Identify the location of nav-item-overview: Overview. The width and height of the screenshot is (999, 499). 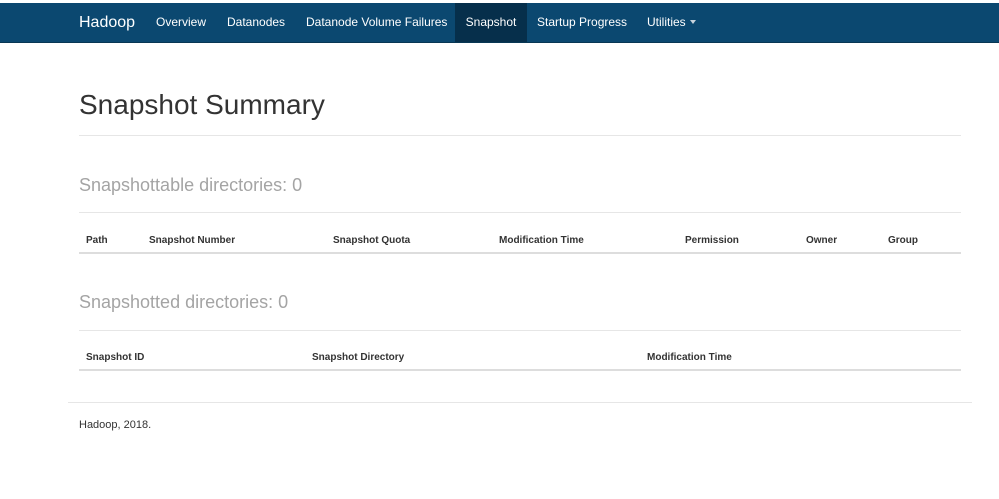
(181, 22).